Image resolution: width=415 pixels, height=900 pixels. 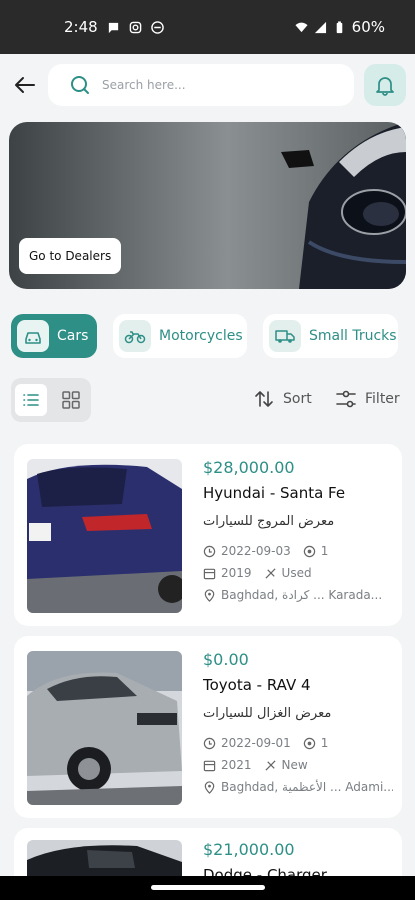 What do you see at coordinates (249, 849) in the screenshot?
I see `listing-price: $21,000.00` at bounding box center [249, 849].